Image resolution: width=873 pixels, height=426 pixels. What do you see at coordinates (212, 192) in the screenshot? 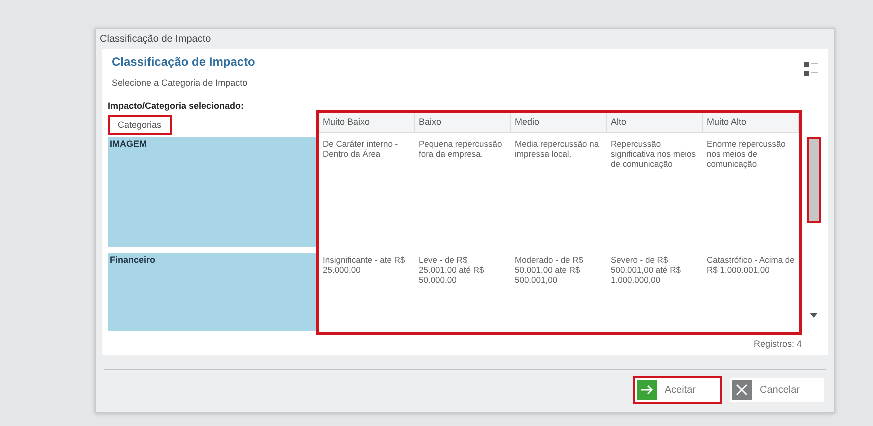
I see `category-cell: IMAGEM` at bounding box center [212, 192].